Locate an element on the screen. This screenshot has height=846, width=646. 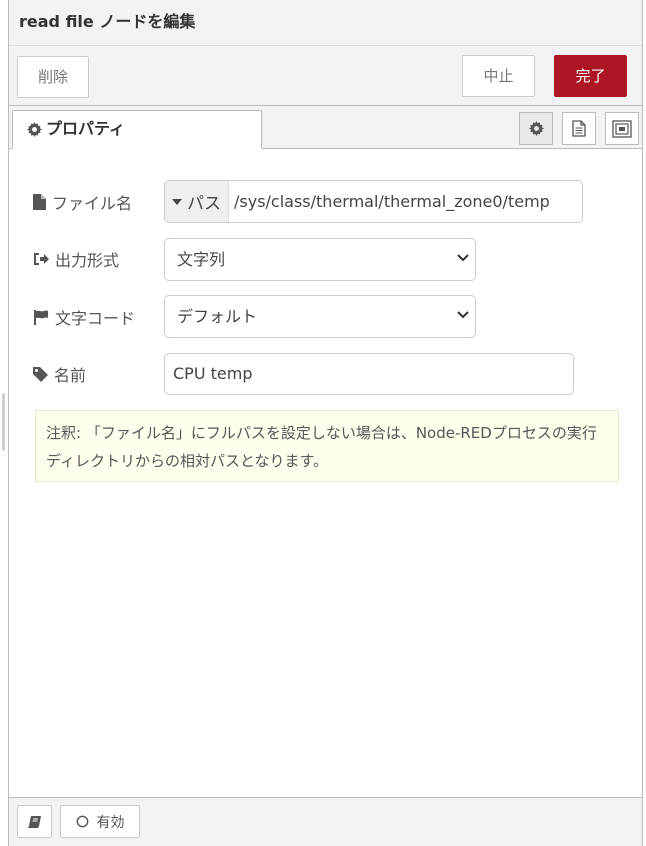
encoding-select: デフォルト is located at coordinates (320, 316).